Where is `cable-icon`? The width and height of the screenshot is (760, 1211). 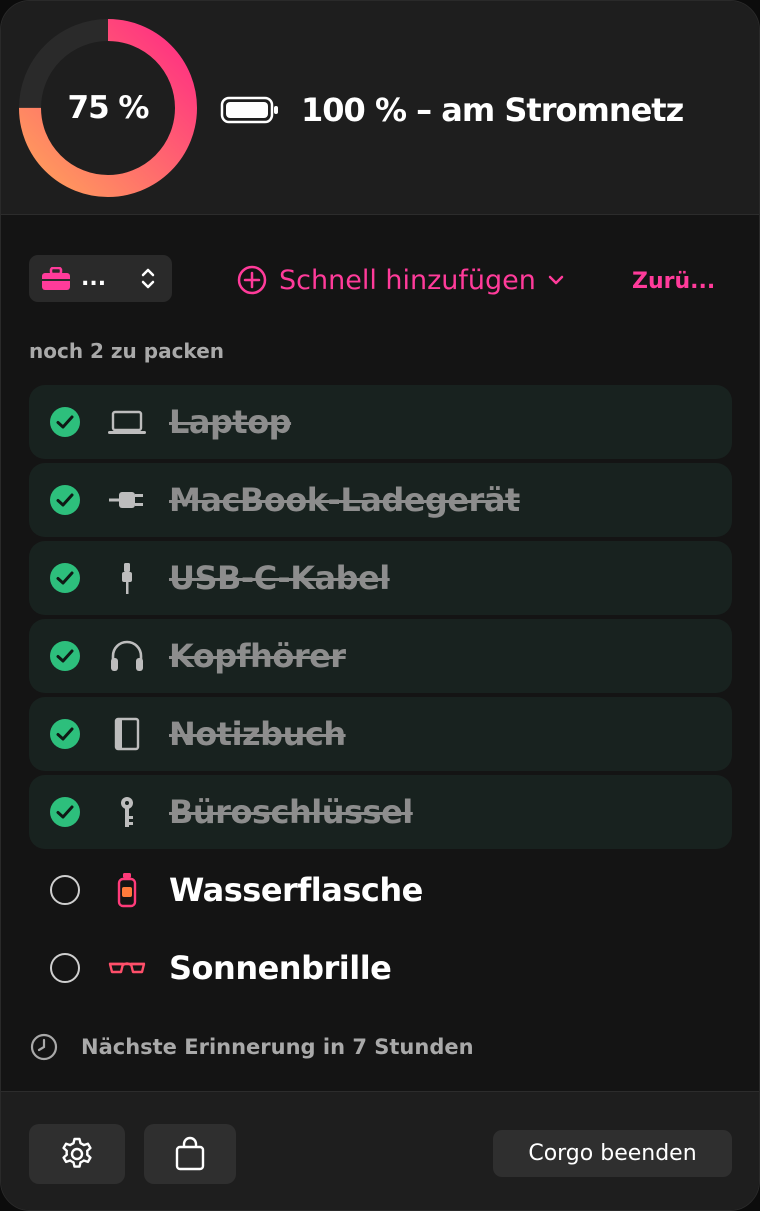
cable-icon is located at coordinates (127, 578).